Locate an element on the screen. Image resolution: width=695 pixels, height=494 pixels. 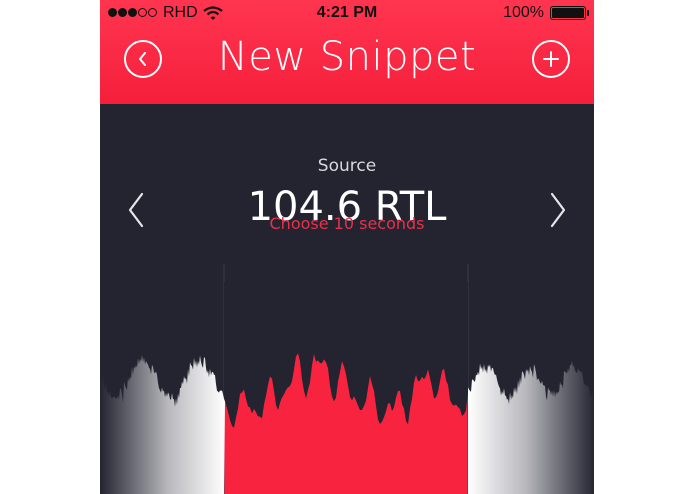
header-bar: RHD 4:21 PM 100% New Snippet is located at coordinates (347, 52).